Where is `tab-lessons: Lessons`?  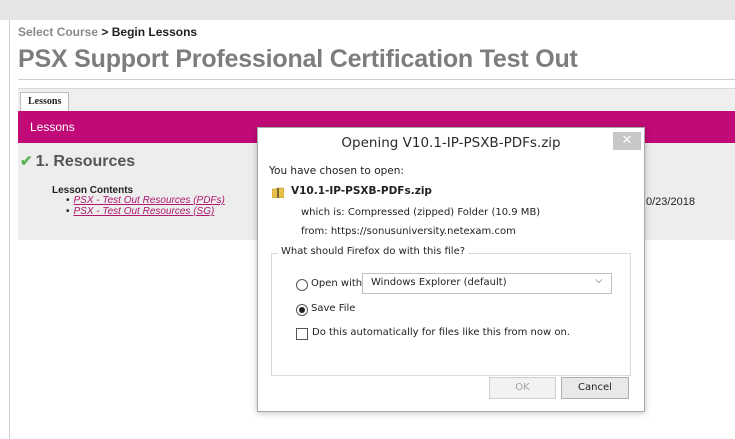 tab-lessons: Lessons is located at coordinates (45, 101).